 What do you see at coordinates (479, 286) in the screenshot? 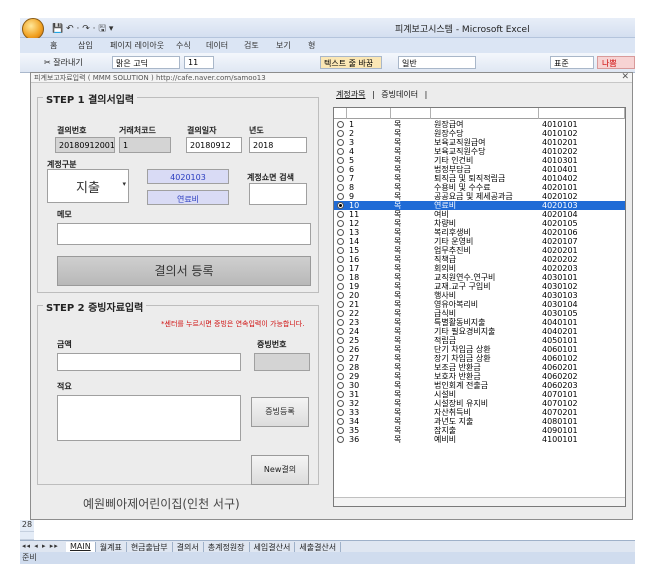
I see `account-row: 19 목 교재.교구 구입비 4030102` at bounding box center [479, 286].